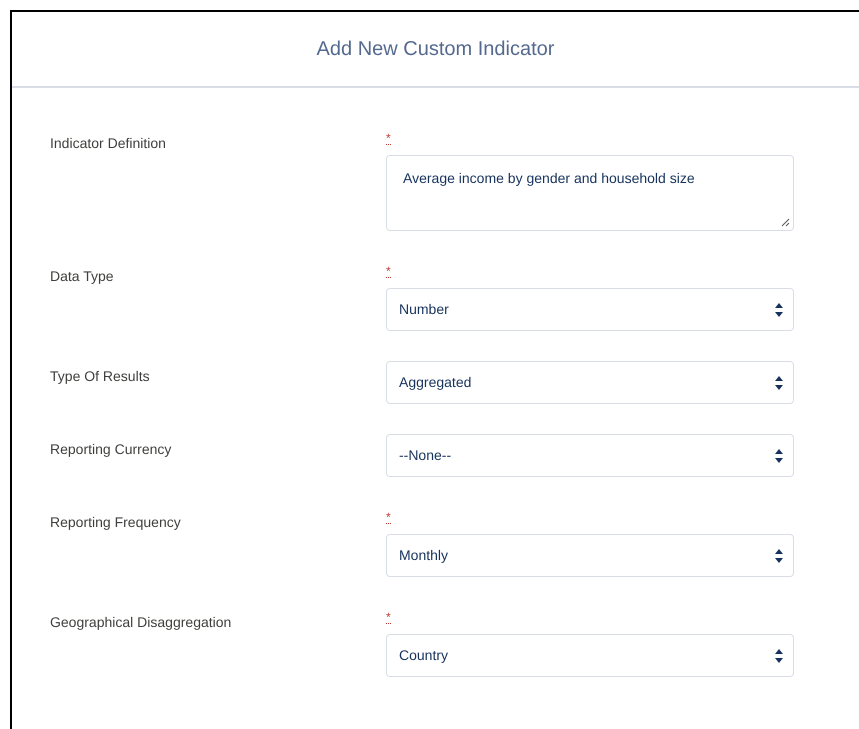  Describe the element at coordinates (590, 193) in the screenshot. I see `definition-textarea: Average income by gender and household size` at that location.